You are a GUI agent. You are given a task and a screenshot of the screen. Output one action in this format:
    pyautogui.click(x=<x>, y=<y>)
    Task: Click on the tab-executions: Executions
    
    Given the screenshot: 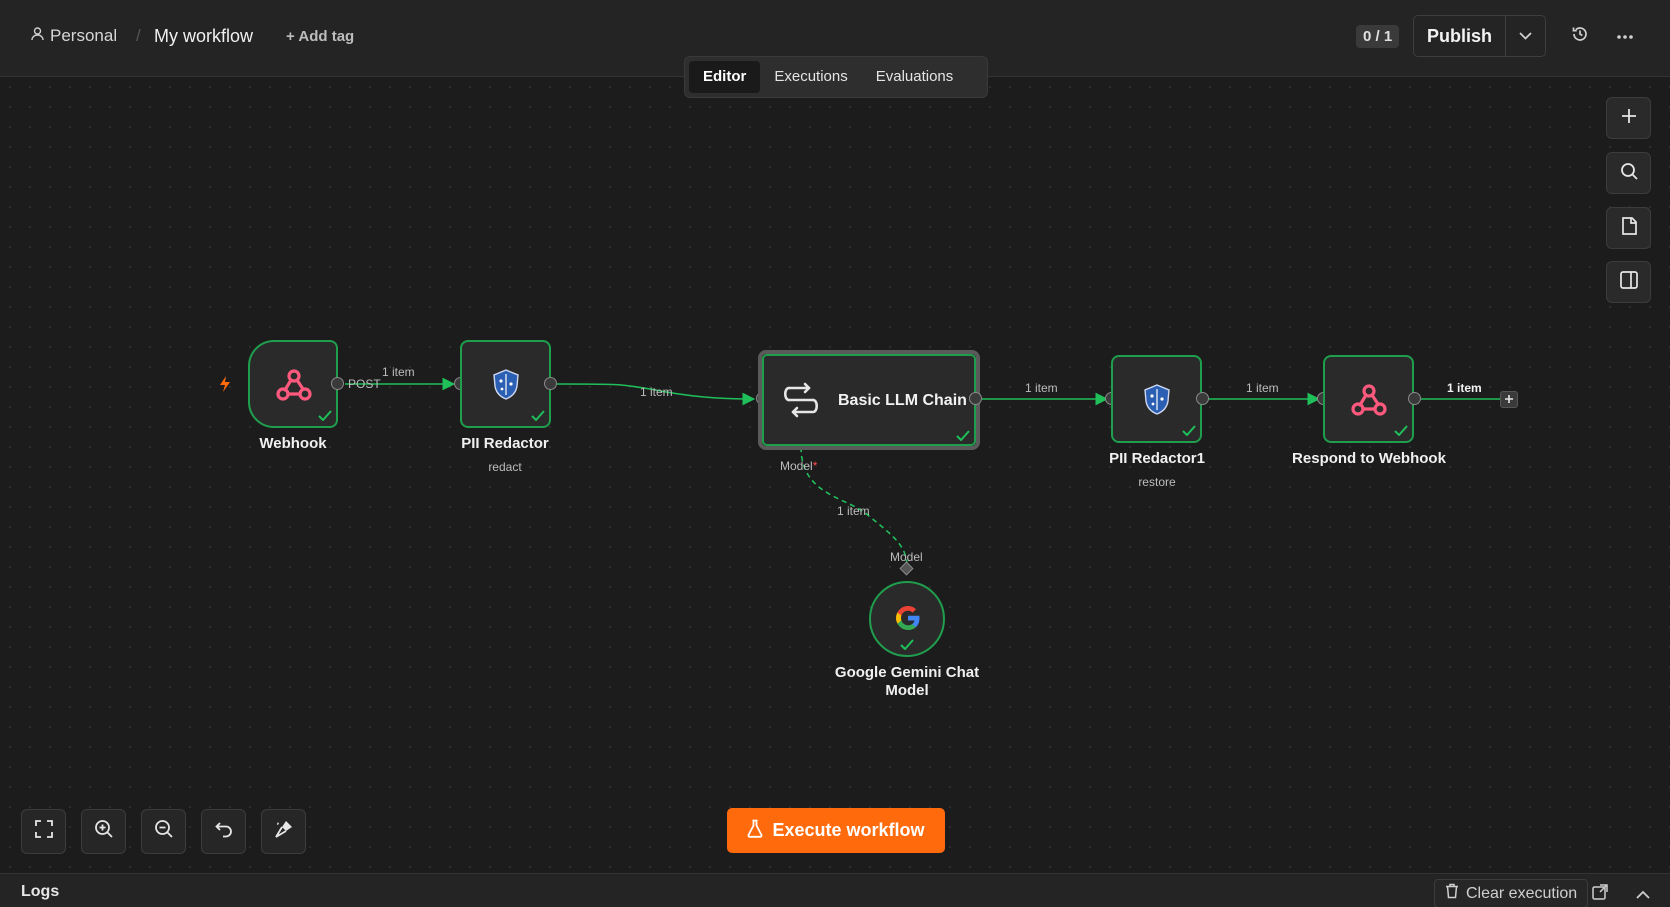 What is the action you would take?
    pyautogui.click(x=810, y=77)
    